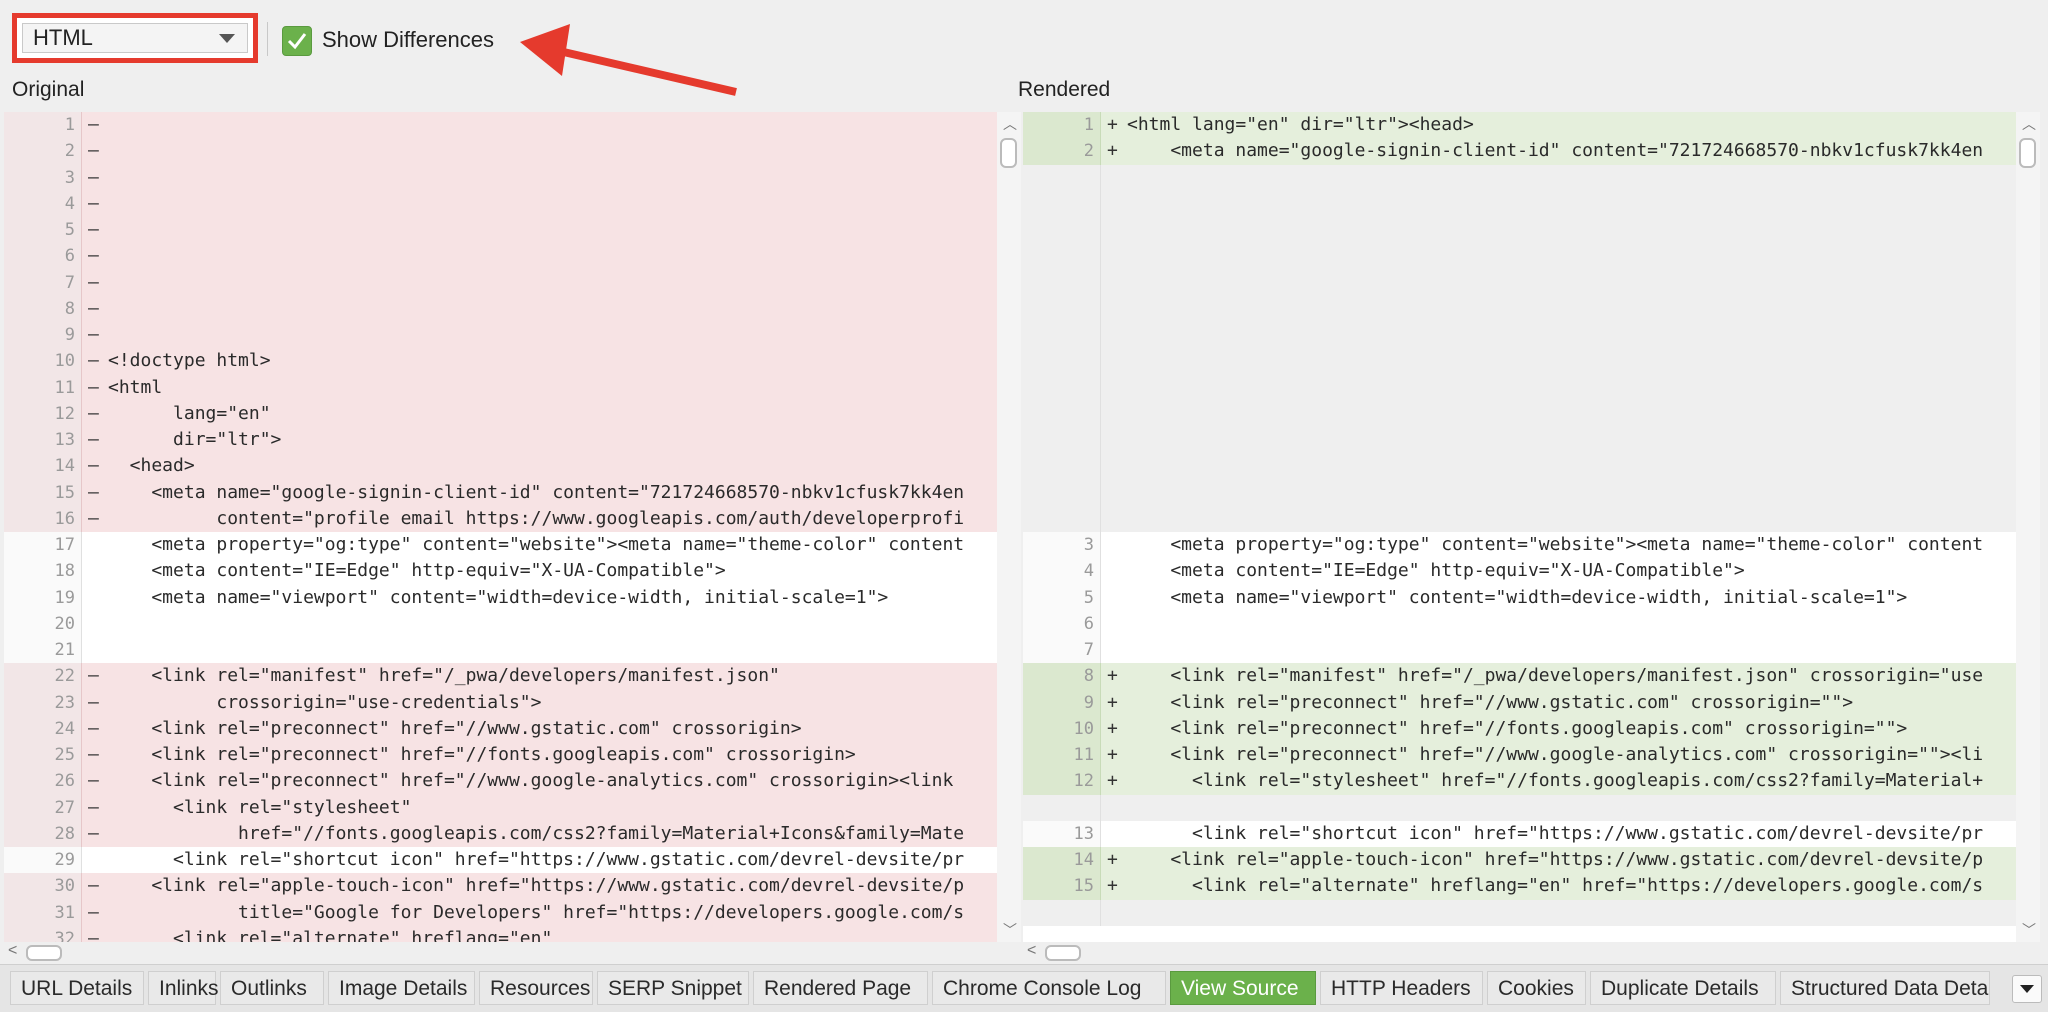  What do you see at coordinates (408, 40) in the screenshot?
I see `show-differences-label: Show Differences` at bounding box center [408, 40].